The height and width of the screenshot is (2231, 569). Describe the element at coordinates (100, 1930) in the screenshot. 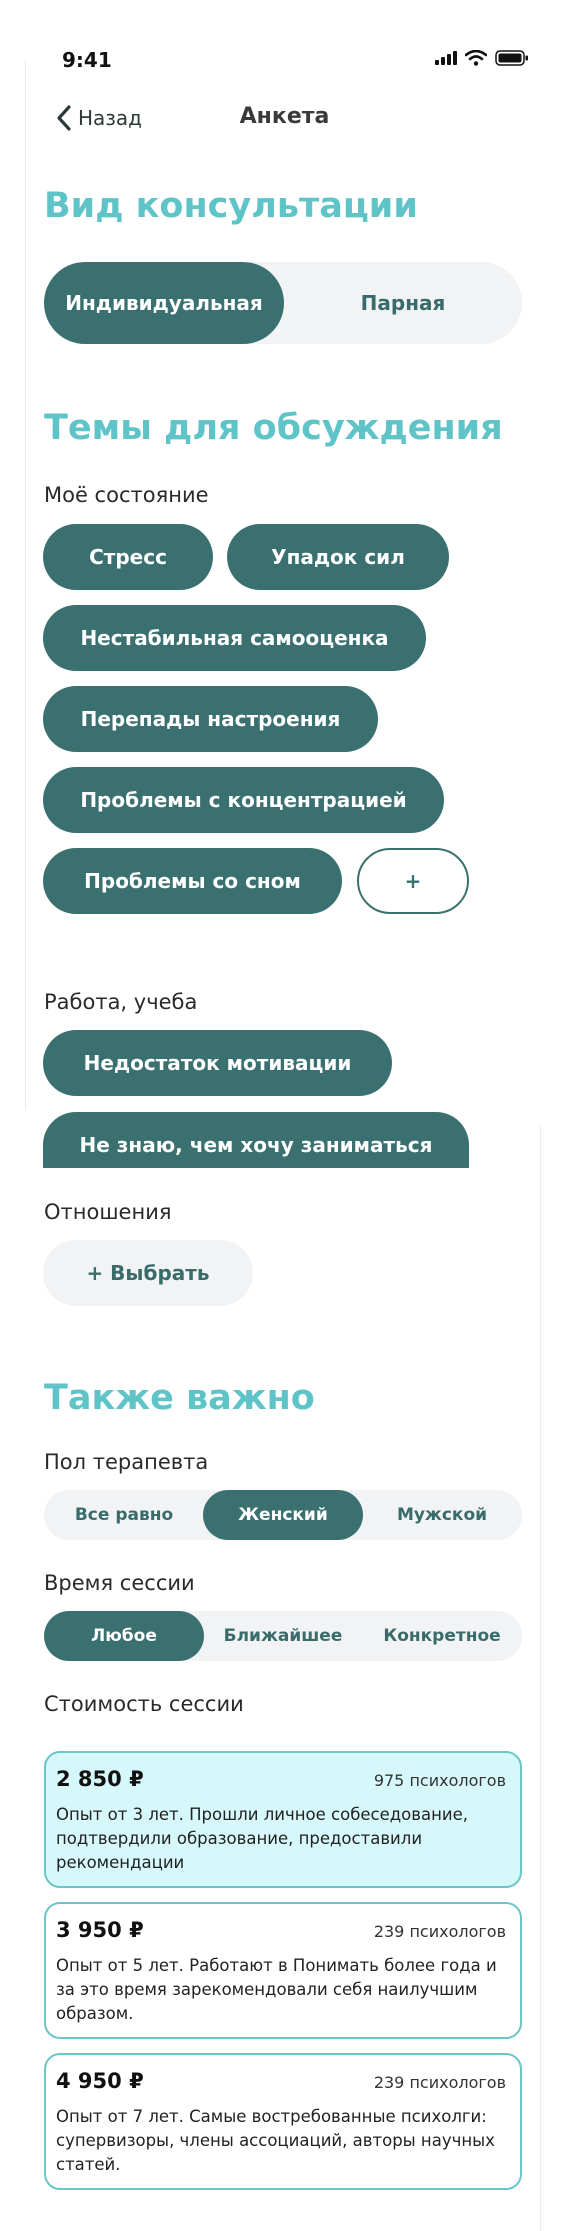

I see `price-value: 3 950 ₽` at that location.